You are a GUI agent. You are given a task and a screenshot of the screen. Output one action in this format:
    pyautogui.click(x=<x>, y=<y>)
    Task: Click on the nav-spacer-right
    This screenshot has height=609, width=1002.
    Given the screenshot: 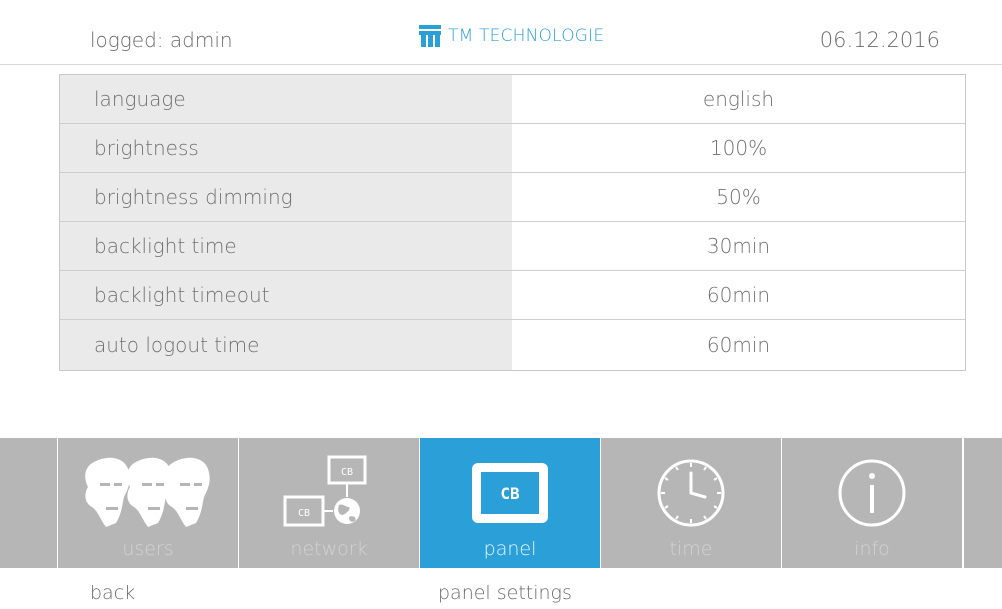 What is the action you would take?
    pyautogui.click(x=982, y=503)
    